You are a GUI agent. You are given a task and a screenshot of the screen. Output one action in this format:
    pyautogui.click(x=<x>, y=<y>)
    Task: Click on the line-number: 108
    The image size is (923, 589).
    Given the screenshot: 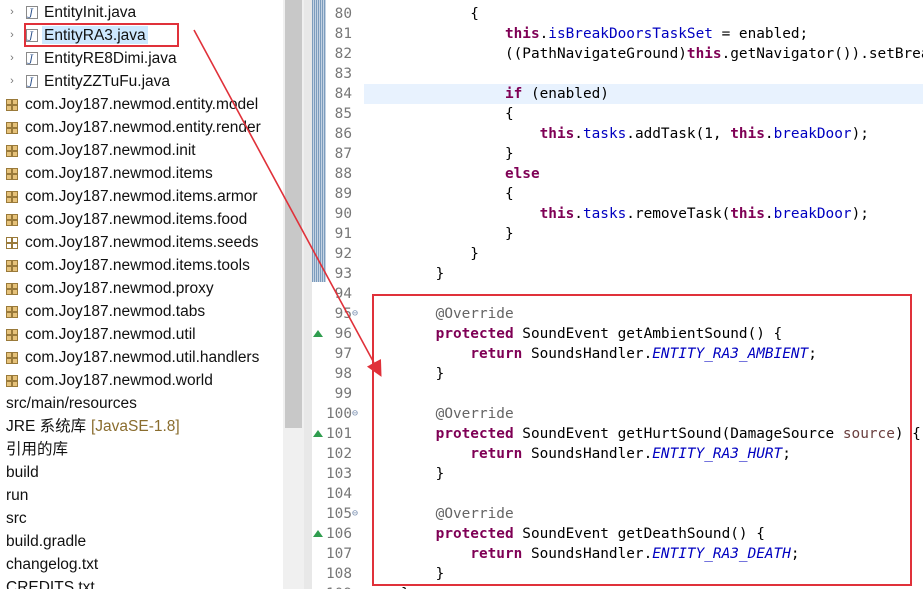 What is the action you would take?
    pyautogui.click(x=339, y=574)
    